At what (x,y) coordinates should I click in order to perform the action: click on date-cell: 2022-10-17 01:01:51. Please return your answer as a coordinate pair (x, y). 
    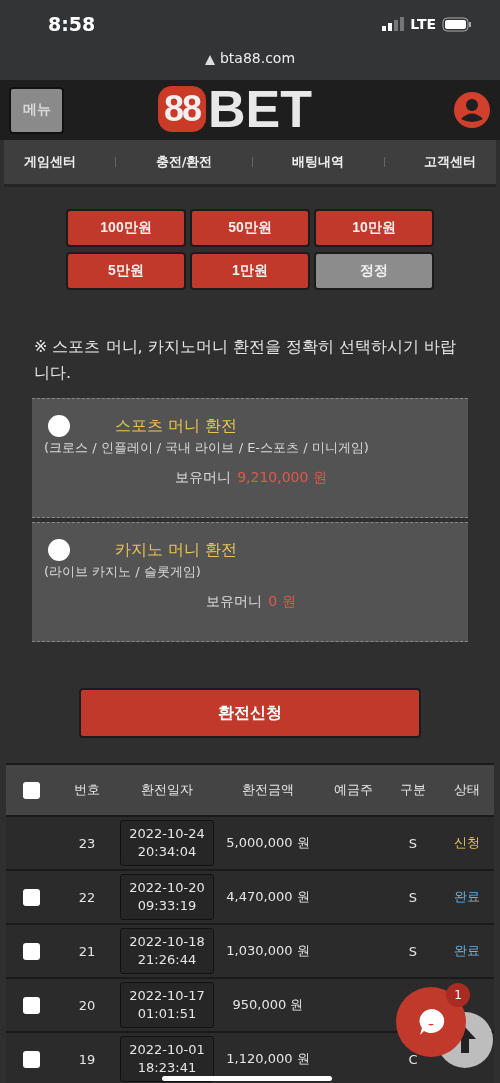
    Looking at the image, I should click on (167, 1005).